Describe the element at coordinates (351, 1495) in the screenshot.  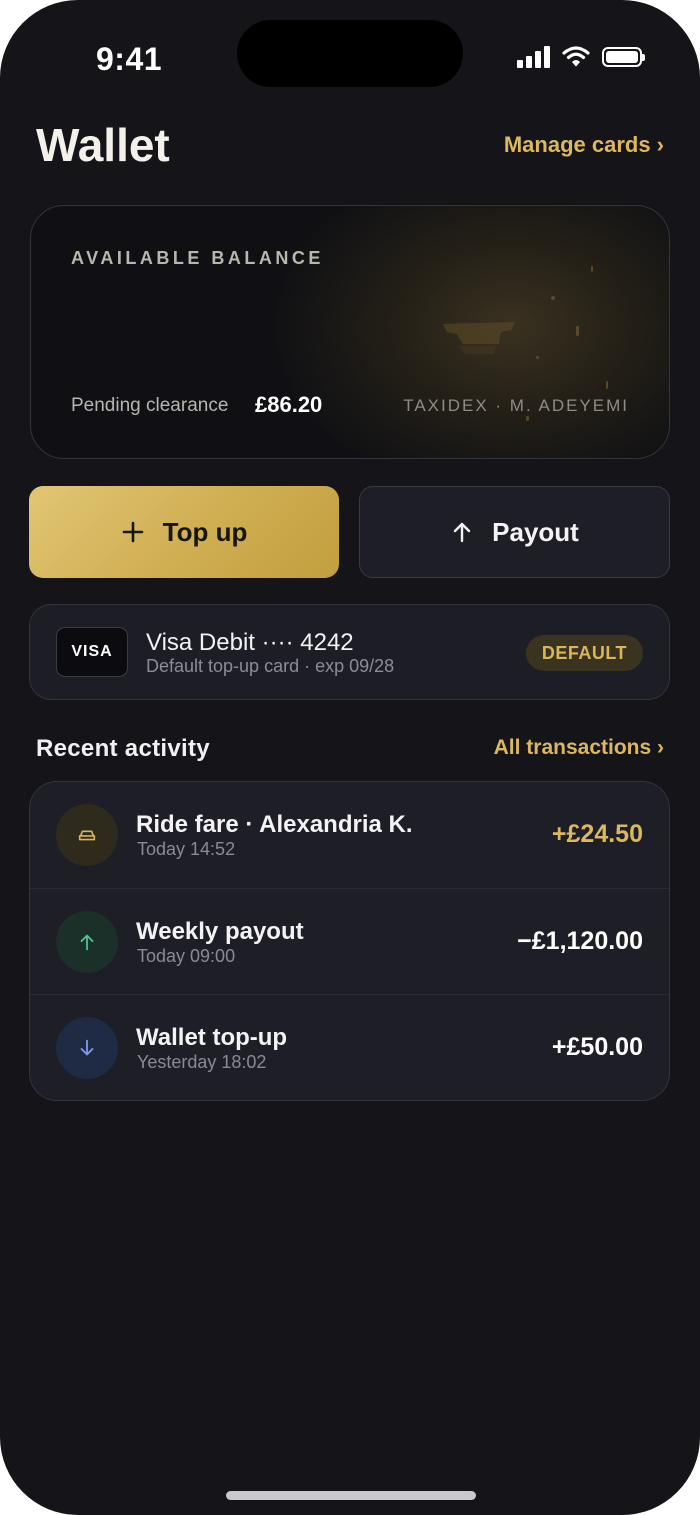
I see `home-indicator` at that location.